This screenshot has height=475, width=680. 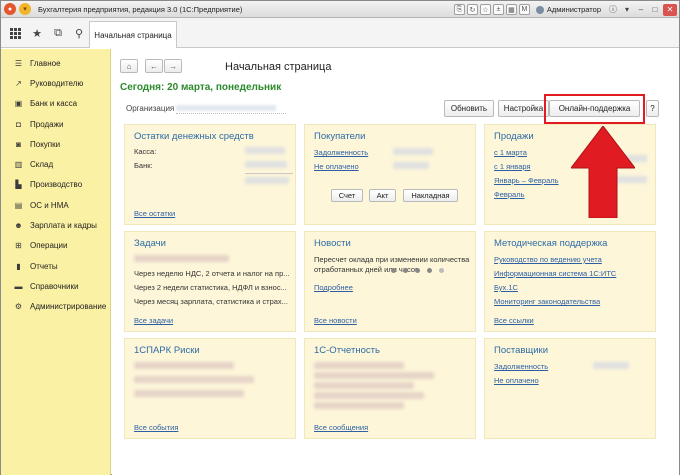 I want to click on home-button: ⌂, so click(x=129, y=66).